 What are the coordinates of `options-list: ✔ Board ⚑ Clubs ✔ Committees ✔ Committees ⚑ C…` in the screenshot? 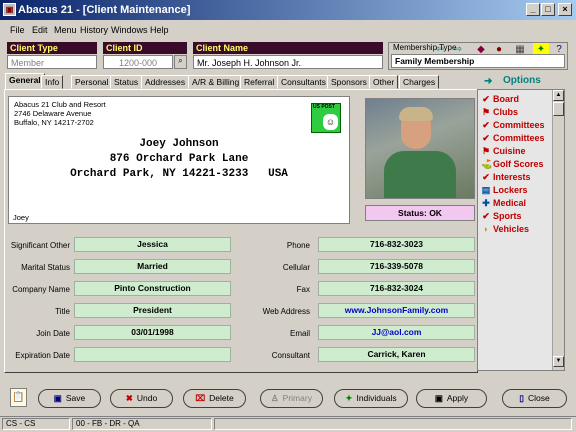 It's located at (521, 230).